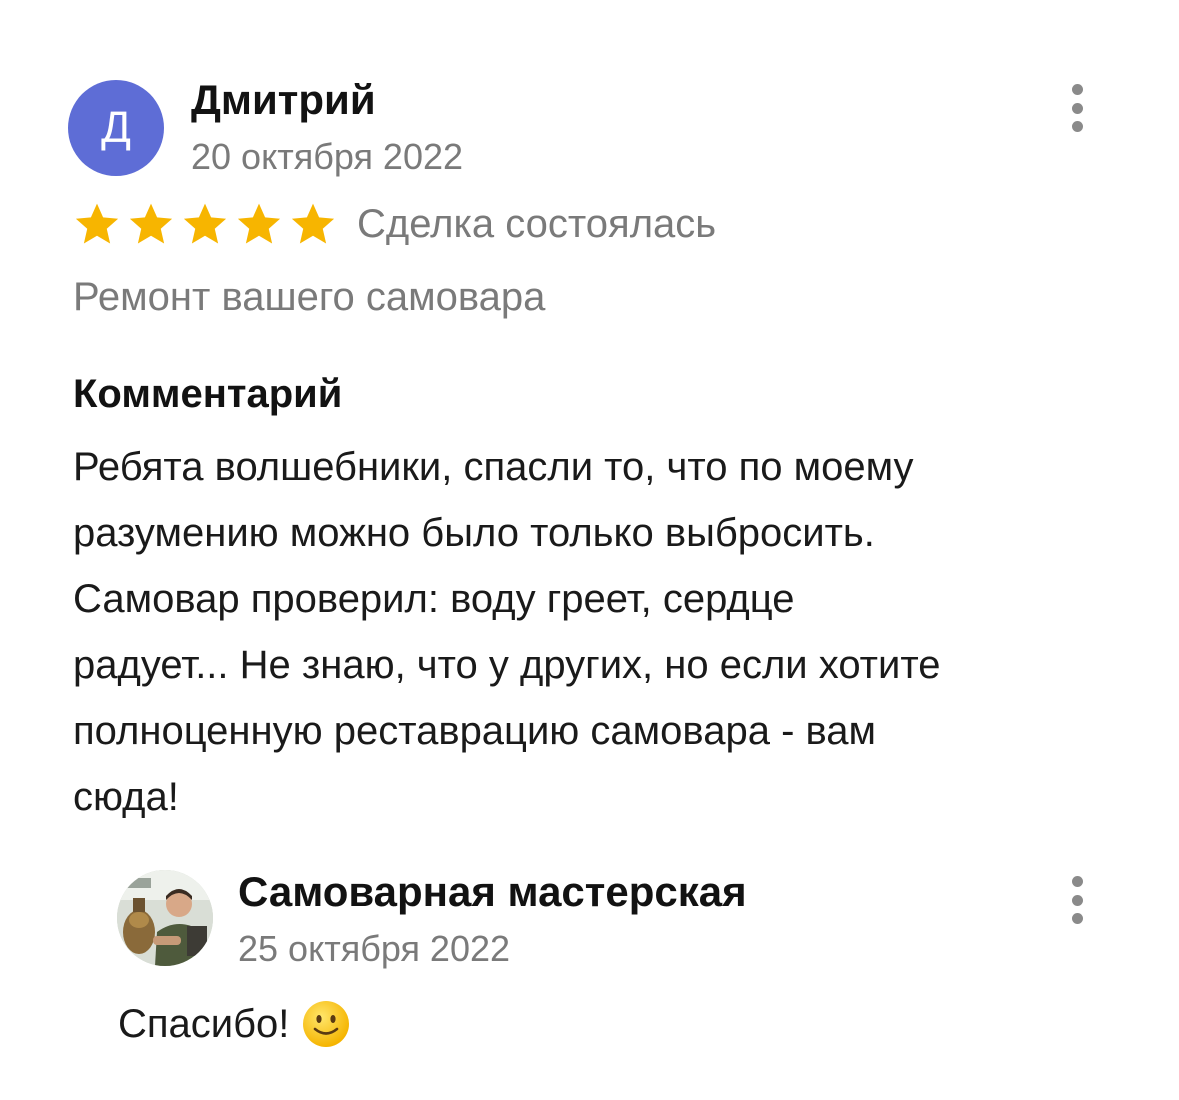 This screenshot has width=1179, height=1100. What do you see at coordinates (474, 533) in the screenshot?
I see `comment-line: разумению можно было только выбросить.` at bounding box center [474, 533].